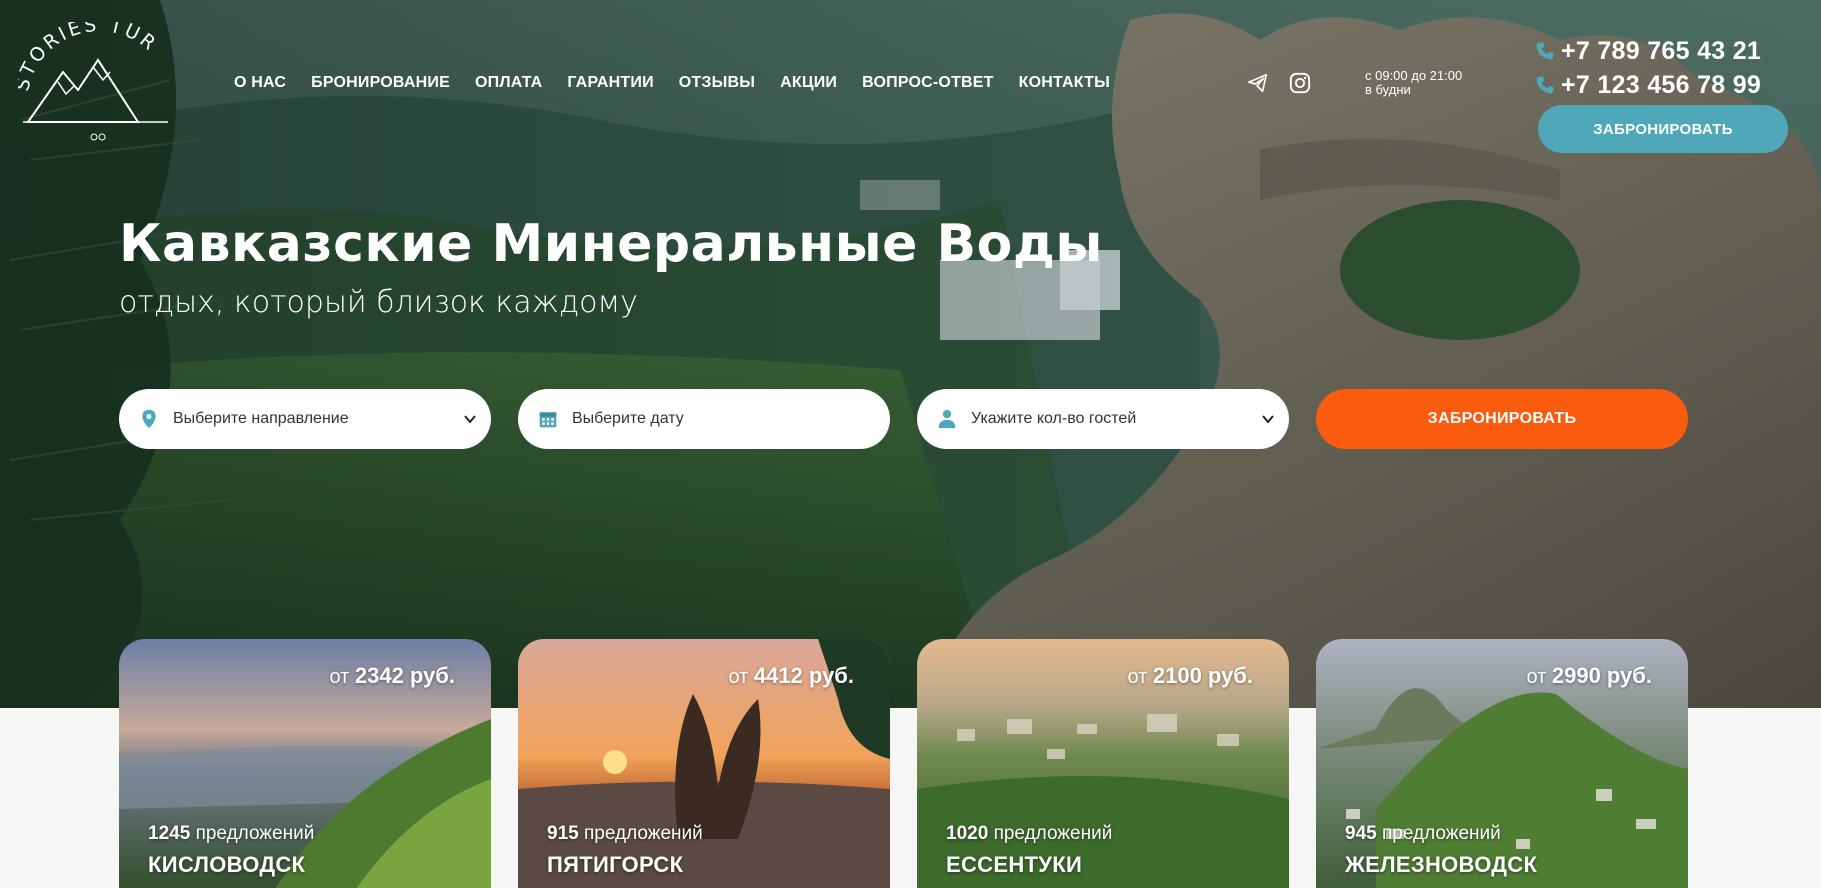  What do you see at coordinates (704, 419) in the screenshot?
I see `date-picker: Выберите дату` at bounding box center [704, 419].